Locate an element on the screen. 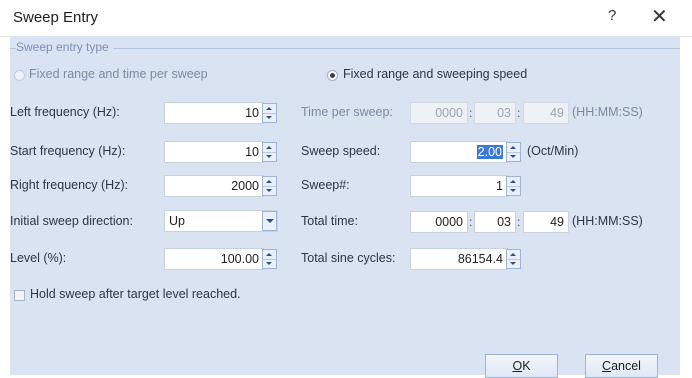  right-frequency-field: 2000 is located at coordinates (214, 186).